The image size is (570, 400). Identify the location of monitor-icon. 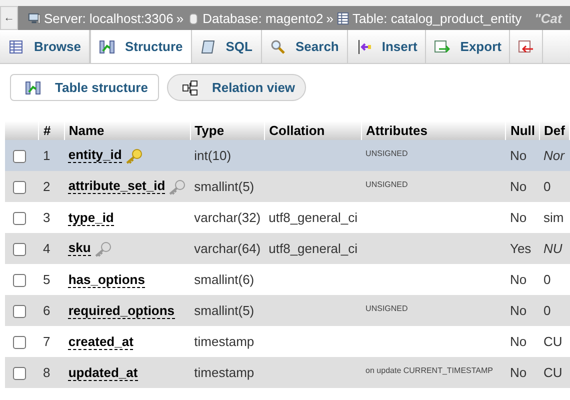
(34, 18).